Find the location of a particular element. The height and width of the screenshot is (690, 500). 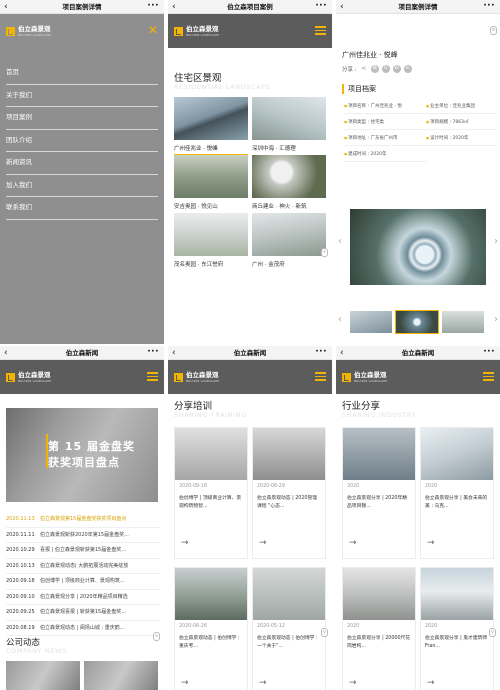

news-date: 2020.11.13 is located at coordinates (20, 519).